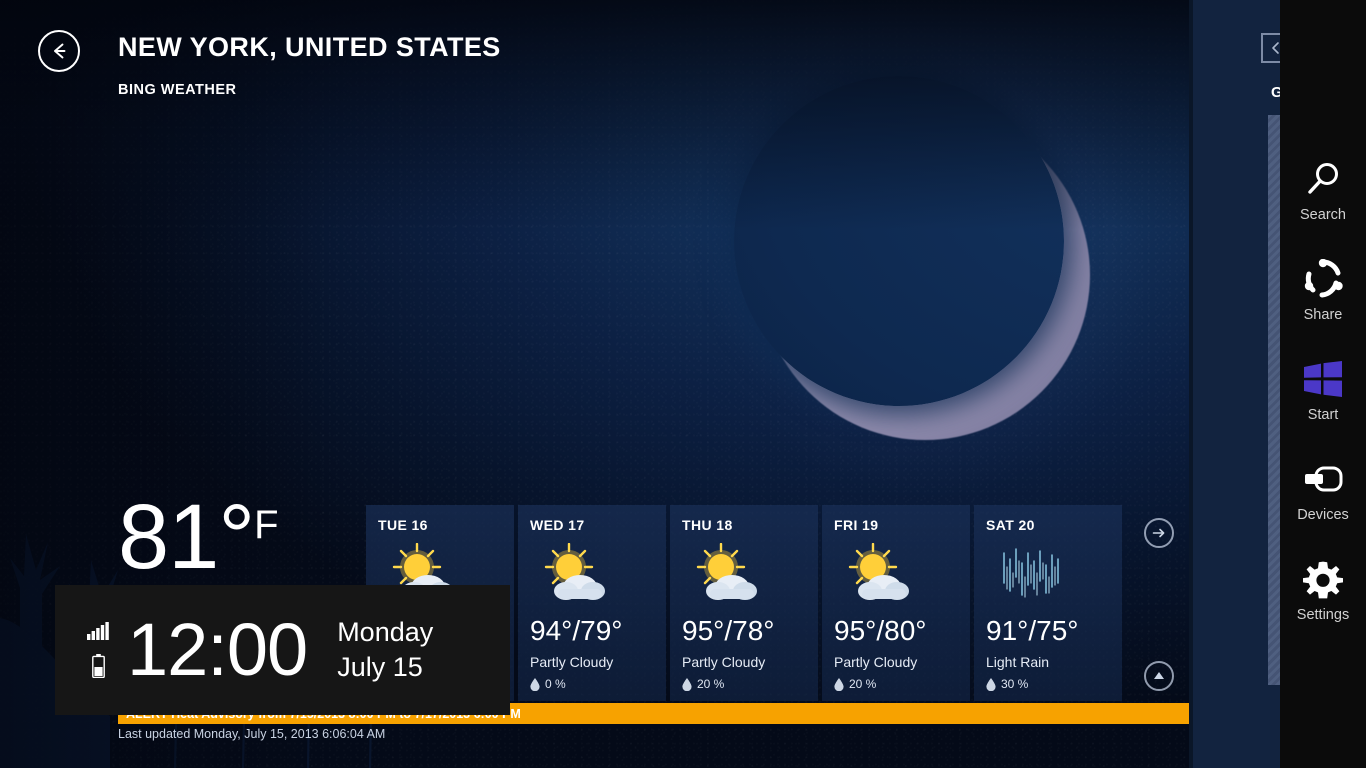 The image size is (1366, 768). Describe the element at coordinates (186, 537) in the screenshot. I see `current-temperature-value: 81°` at that location.